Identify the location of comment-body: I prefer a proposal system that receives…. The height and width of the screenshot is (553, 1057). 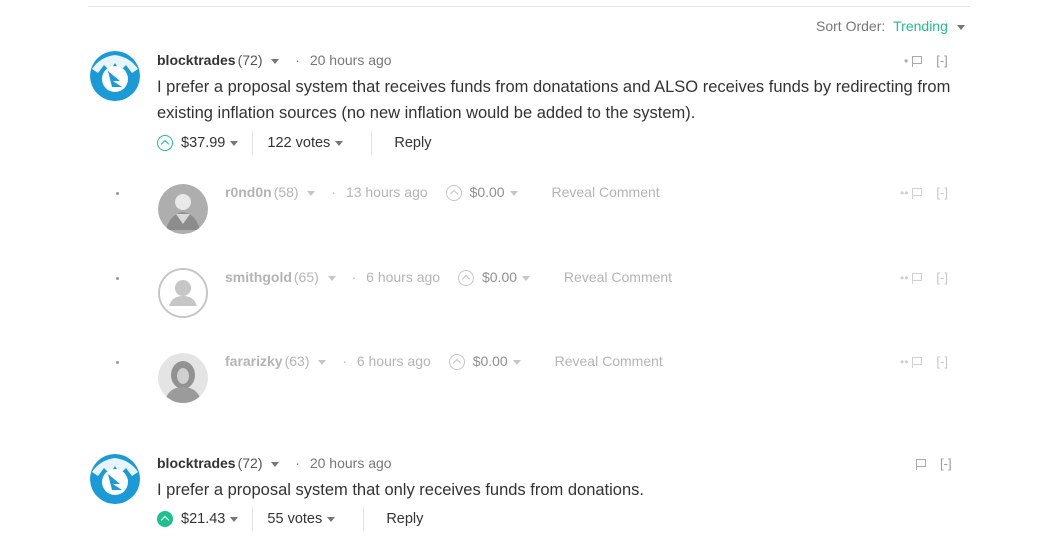
(554, 100).